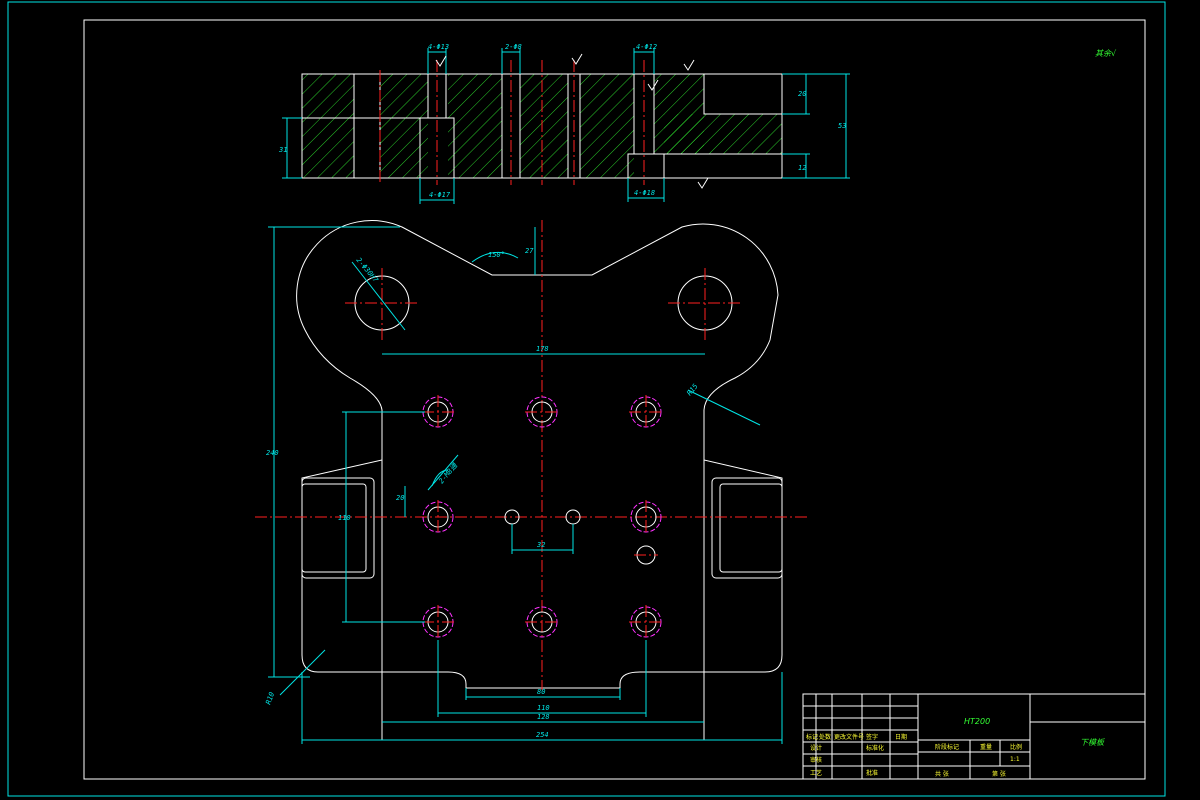 The image size is (1200, 800). I want to click on dim-bottom-right-text: 4-Φ18, so click(644, 193).